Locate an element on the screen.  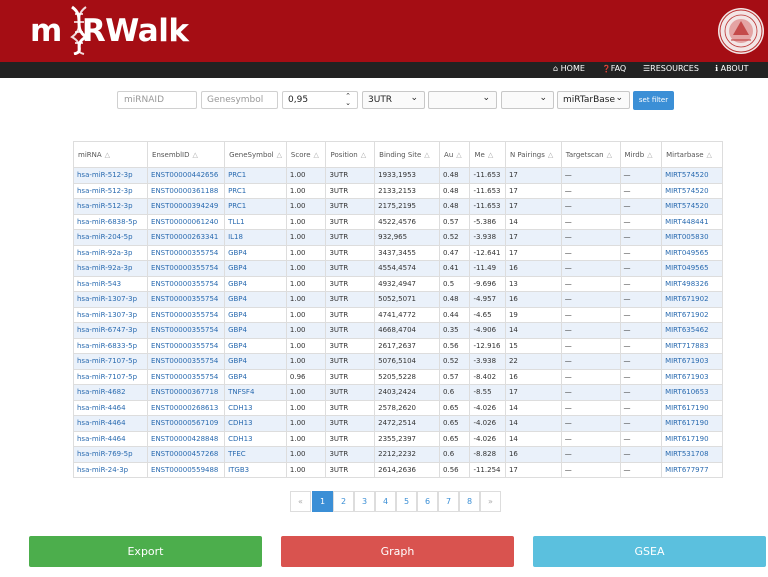
pagination-page-2: 2 is located at coordinates (343, 501).